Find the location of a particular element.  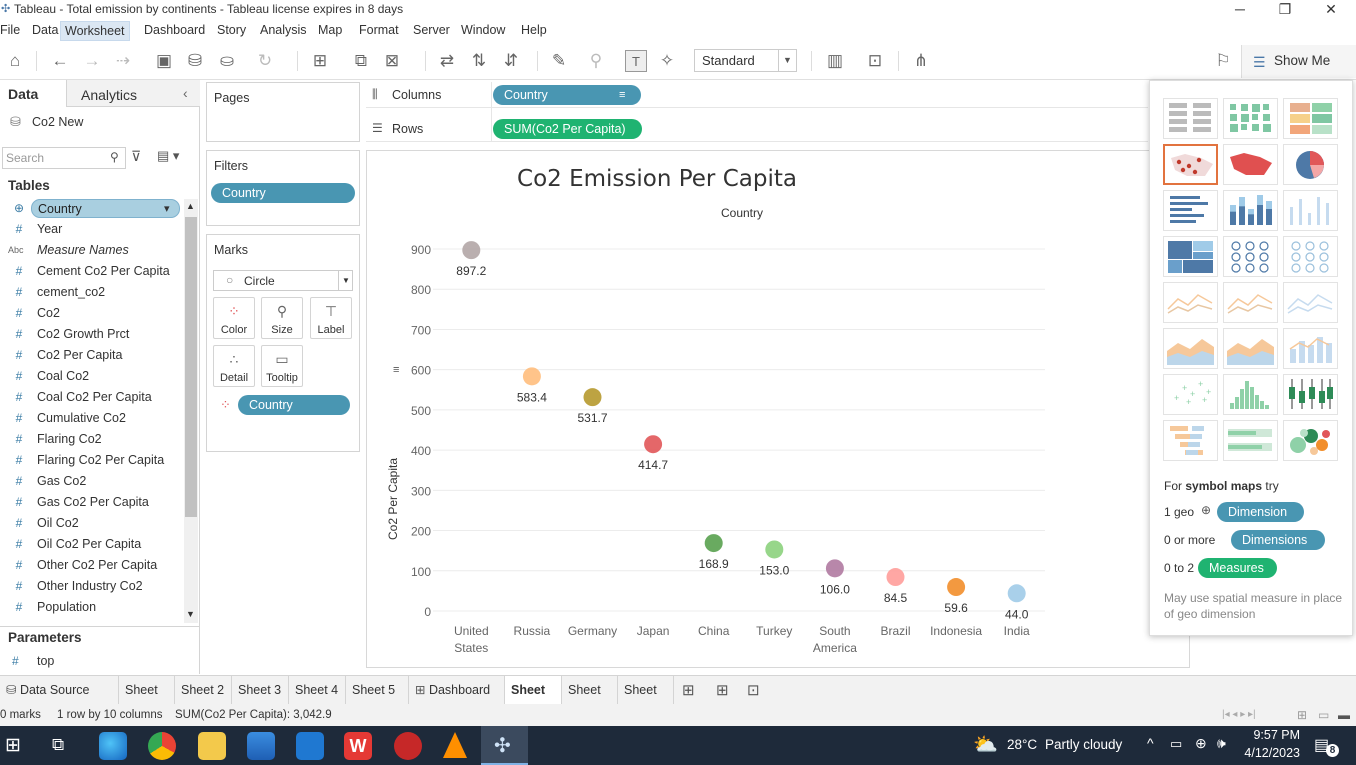

highlight-icon: ✎ is located at coordinates (559, 61).